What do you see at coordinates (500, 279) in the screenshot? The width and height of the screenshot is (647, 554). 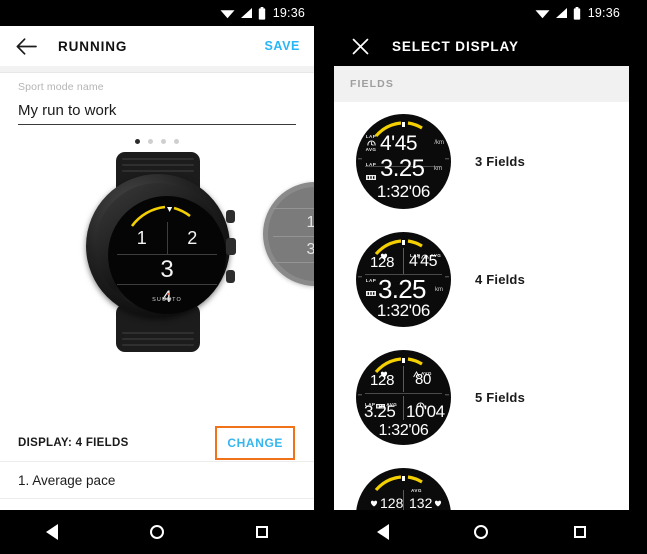 I see `option-label: 4 Fields` at bounding box center [500, 279].